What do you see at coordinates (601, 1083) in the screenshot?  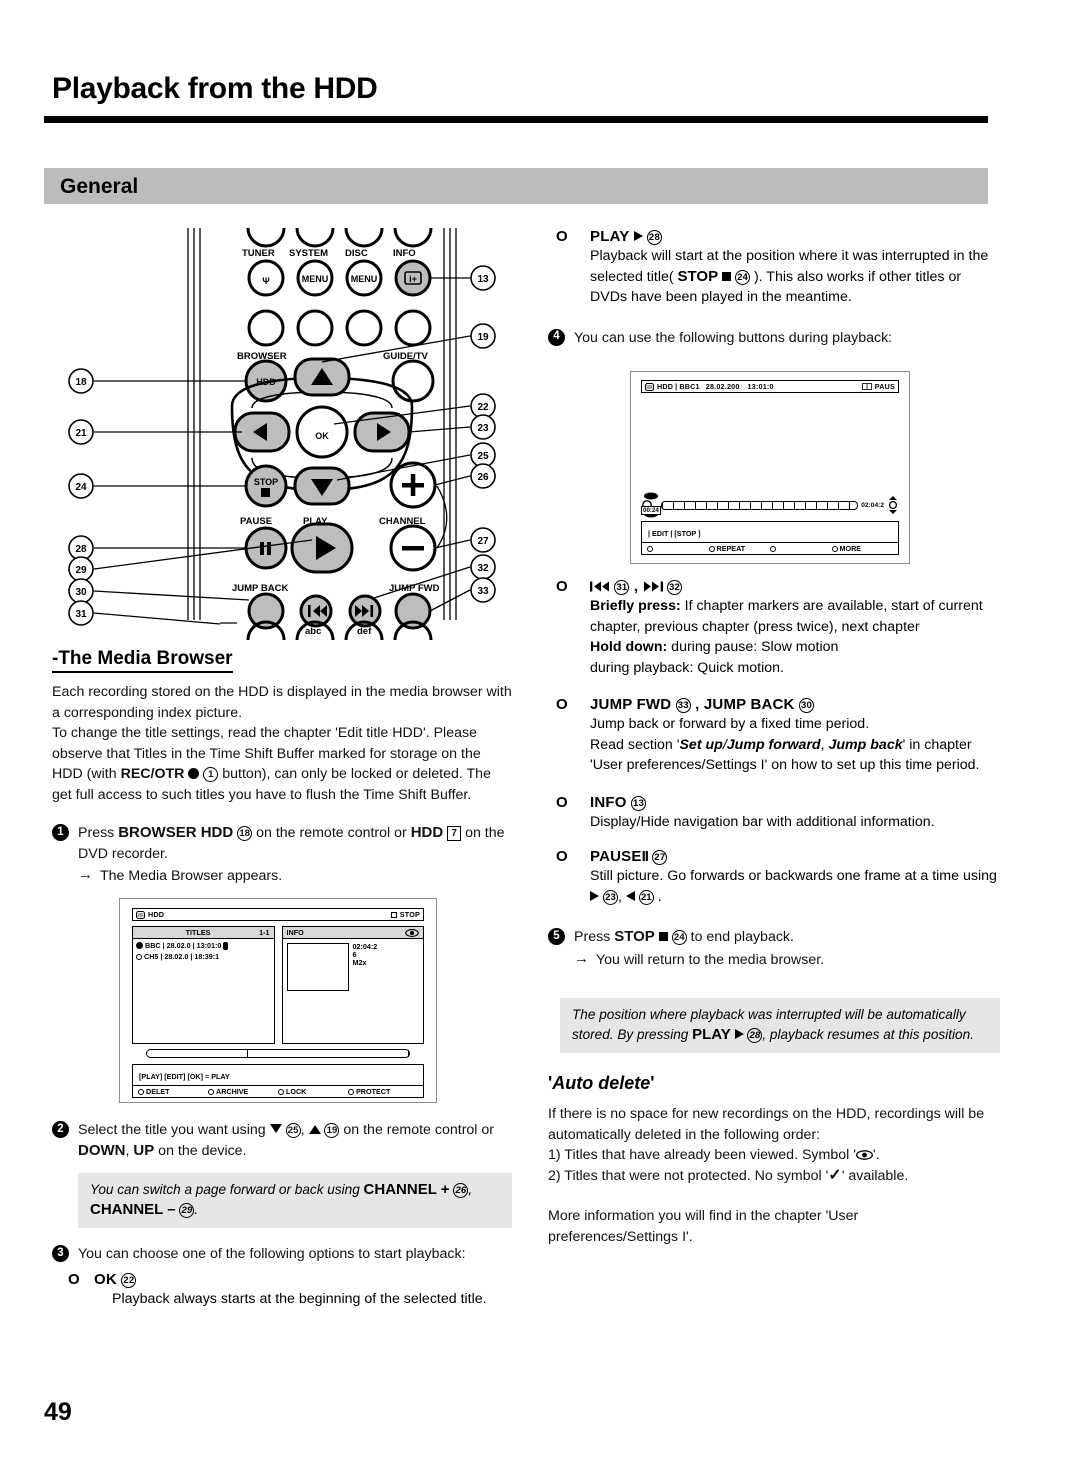 I see `auto-delete-heading-text: Auto delete` at bounding box center [601, 1083].